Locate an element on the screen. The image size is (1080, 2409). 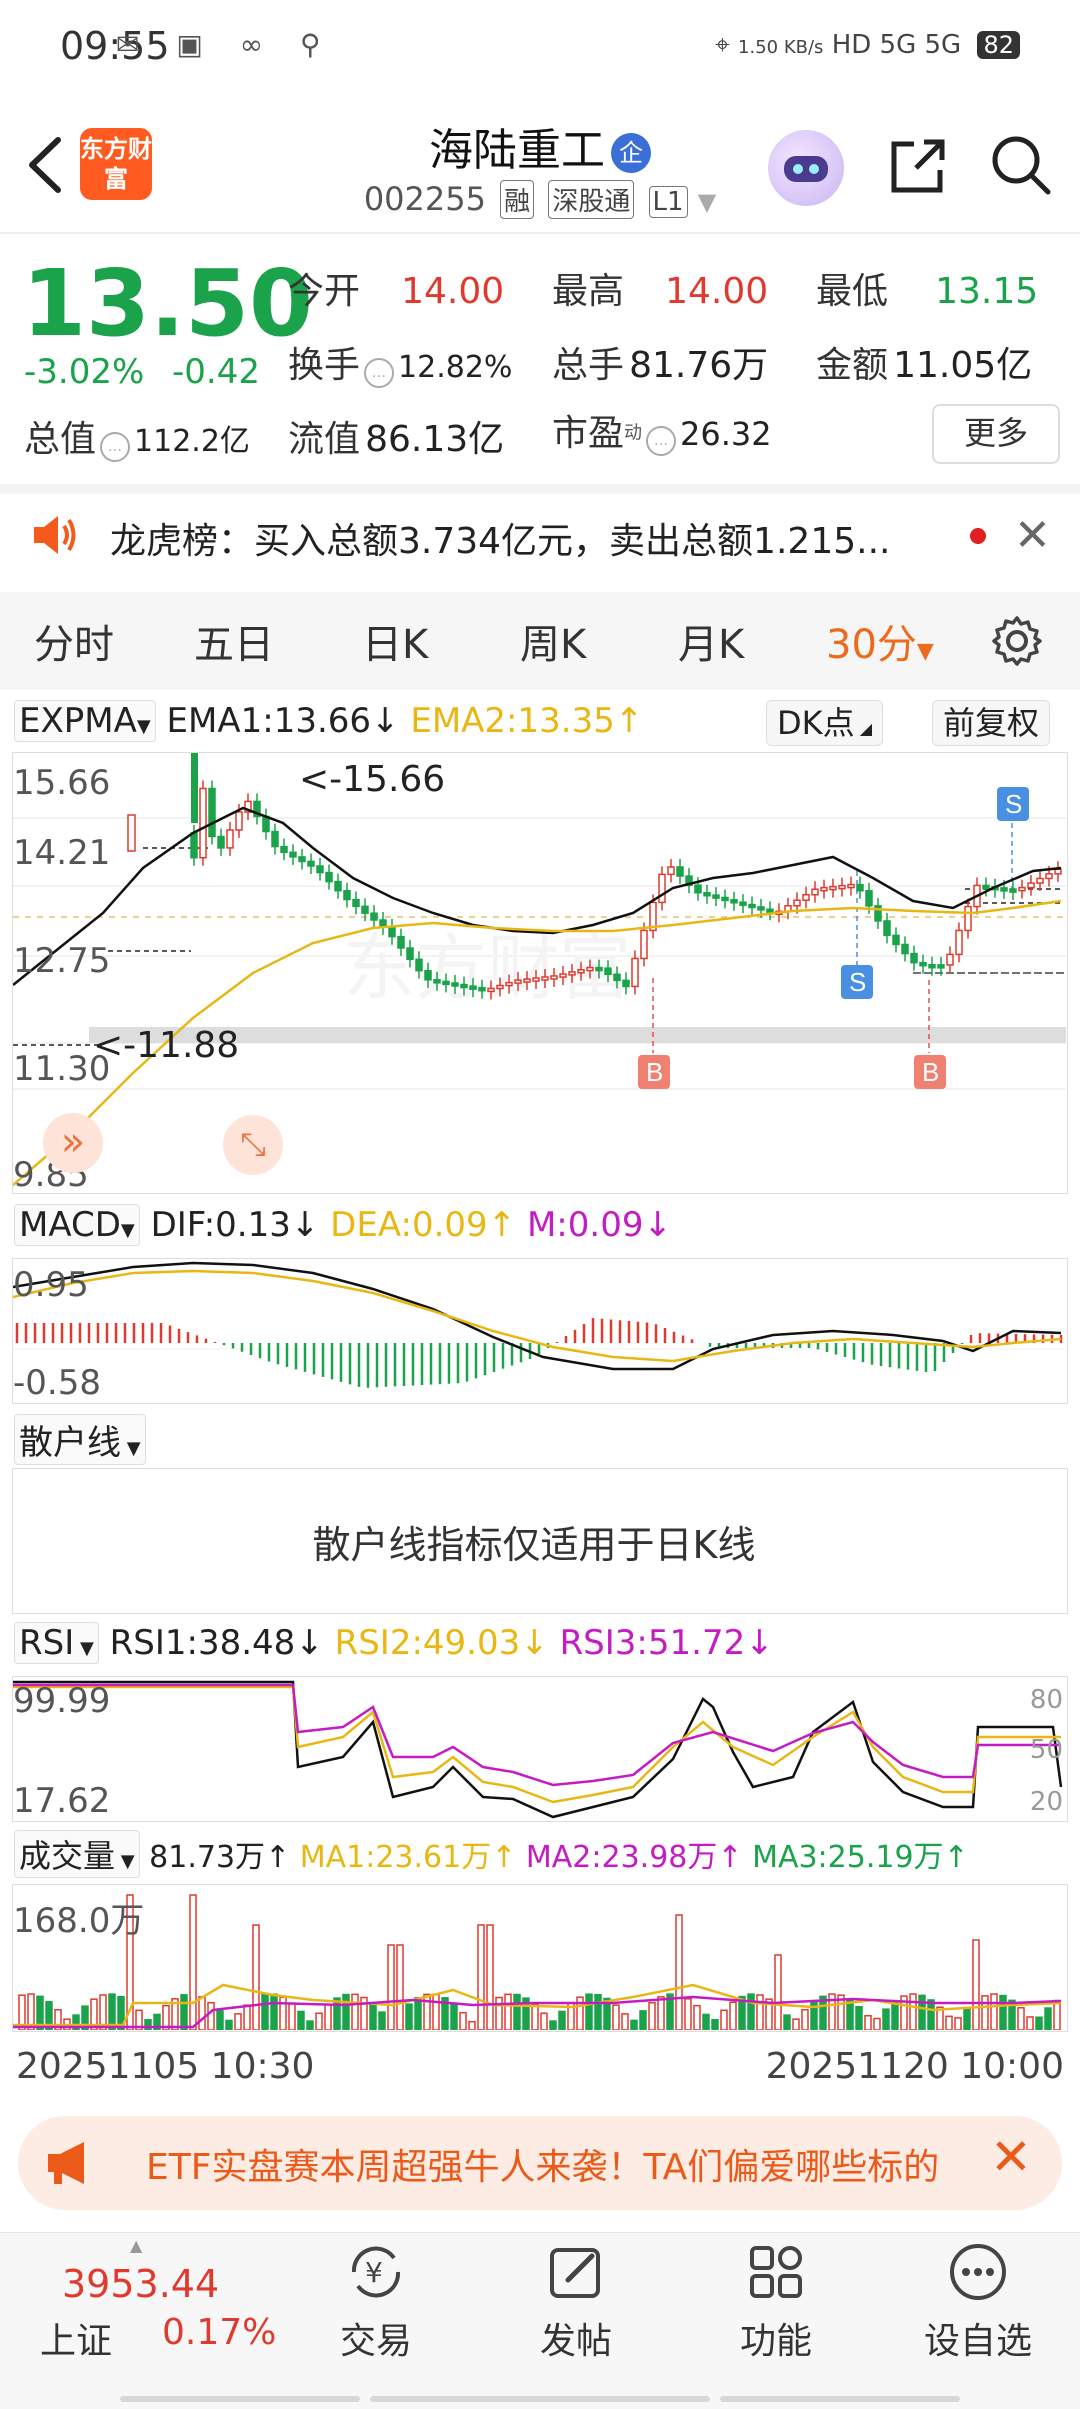
rsi-selector: RSI ▼ is located at coordinates (56, 1643).